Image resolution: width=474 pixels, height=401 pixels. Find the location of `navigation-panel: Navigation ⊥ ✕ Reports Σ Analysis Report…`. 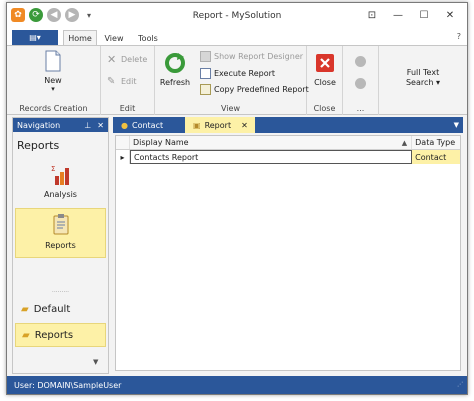

navigation-panel: Navigation ⊥ ✕ Reports Σ Analysis Report… is located at coordinates (60, 245).